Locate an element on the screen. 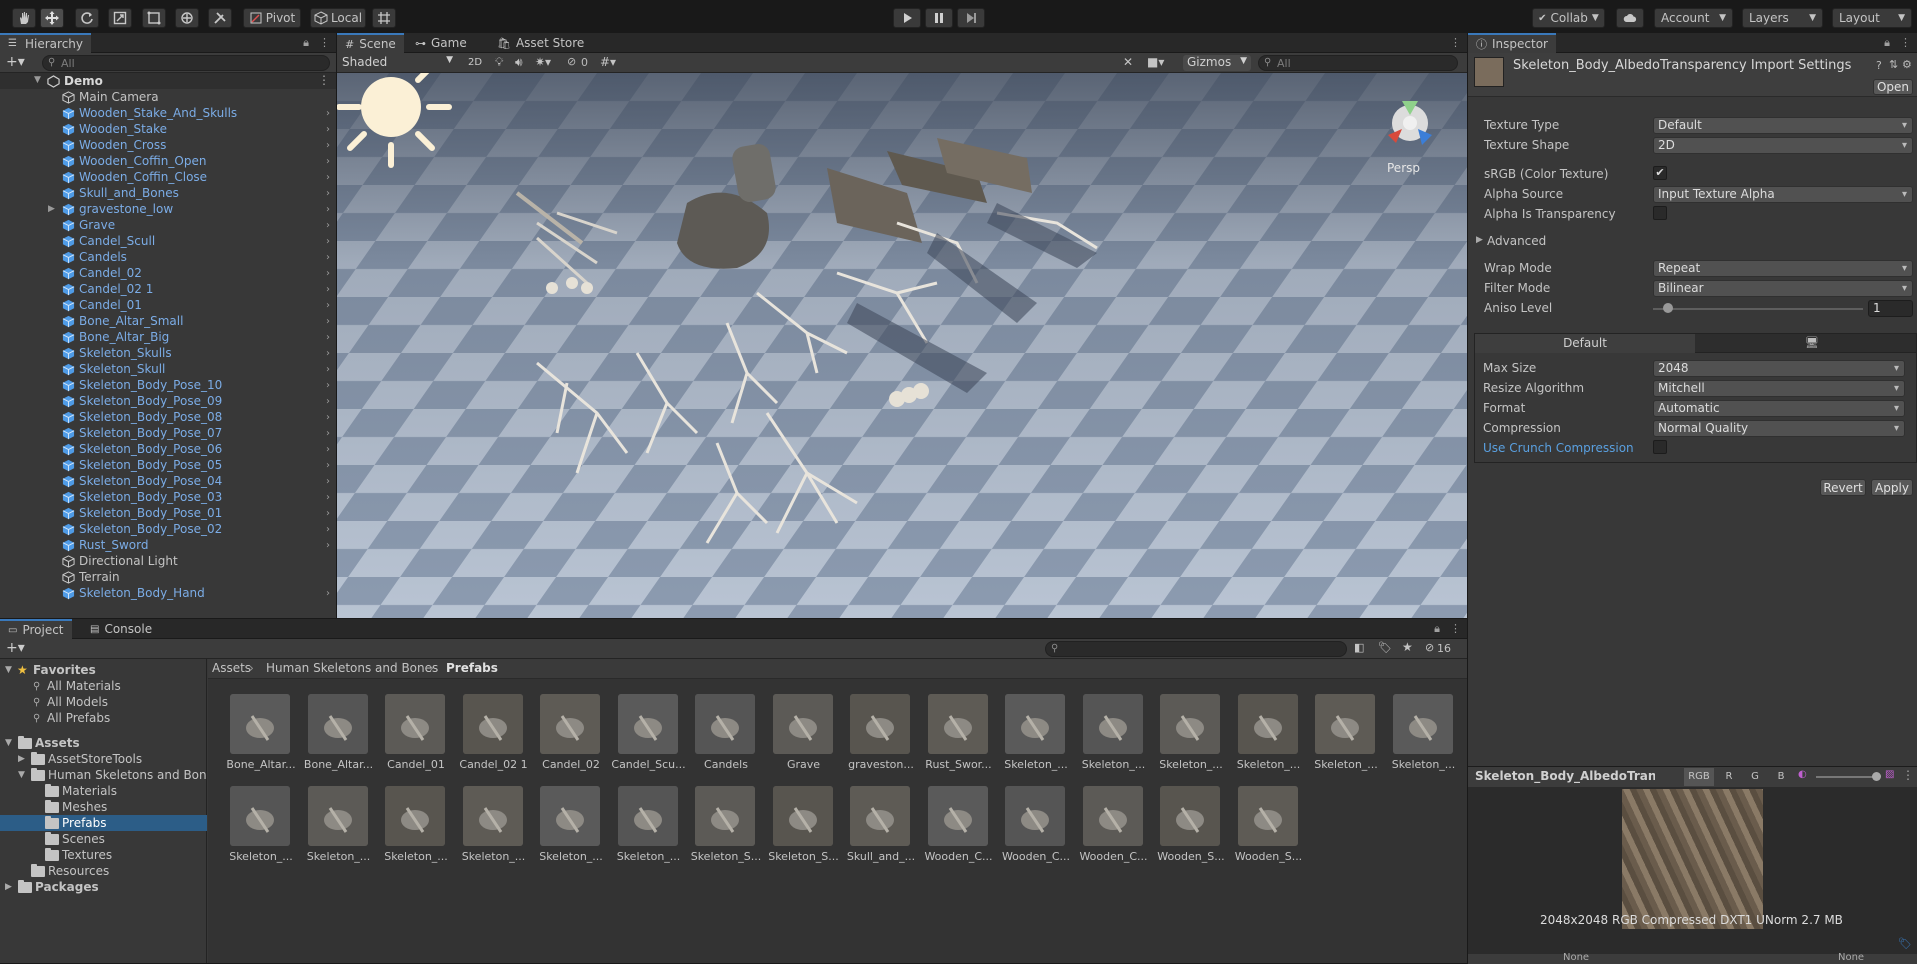 The image size is (1917, 964). favorite-all-materials: ⚲ All Materials is located at coordinates (103, 686).